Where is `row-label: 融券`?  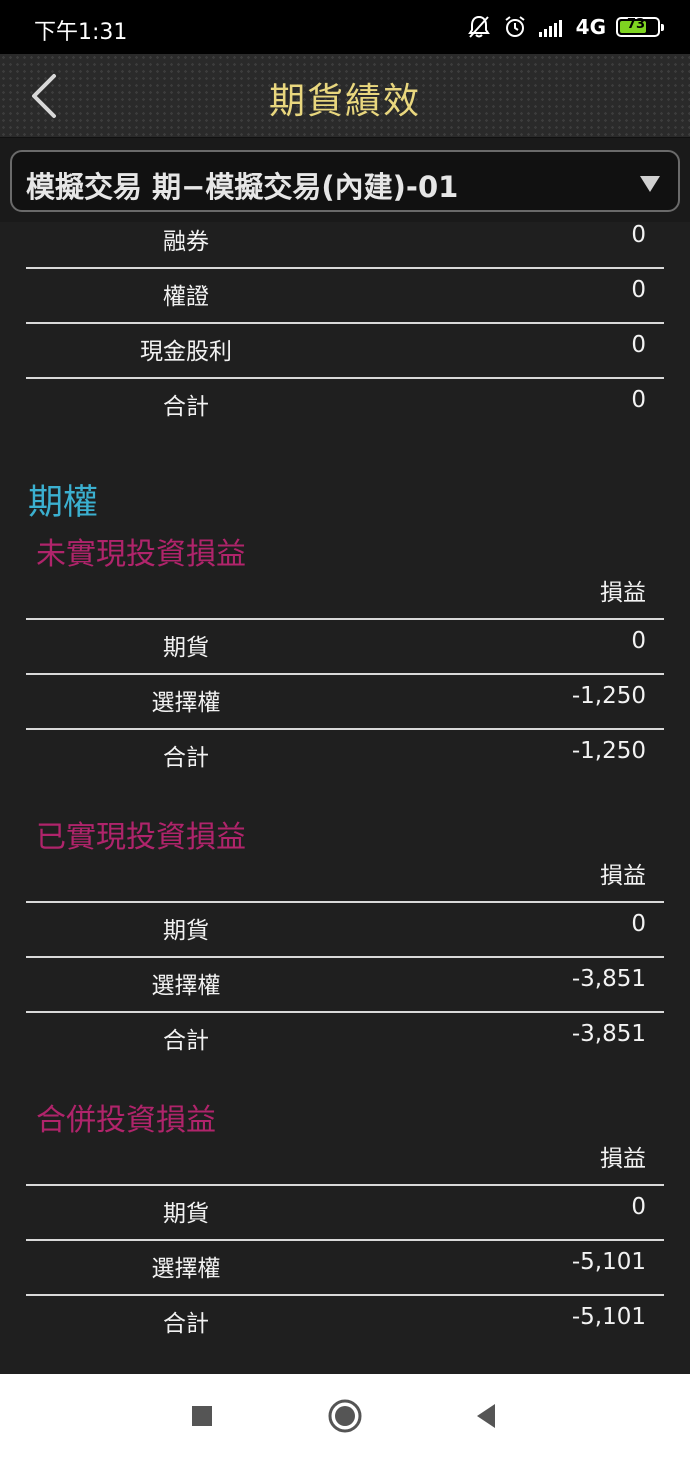 row-label: 融券 is located at coordinates (186, 242).